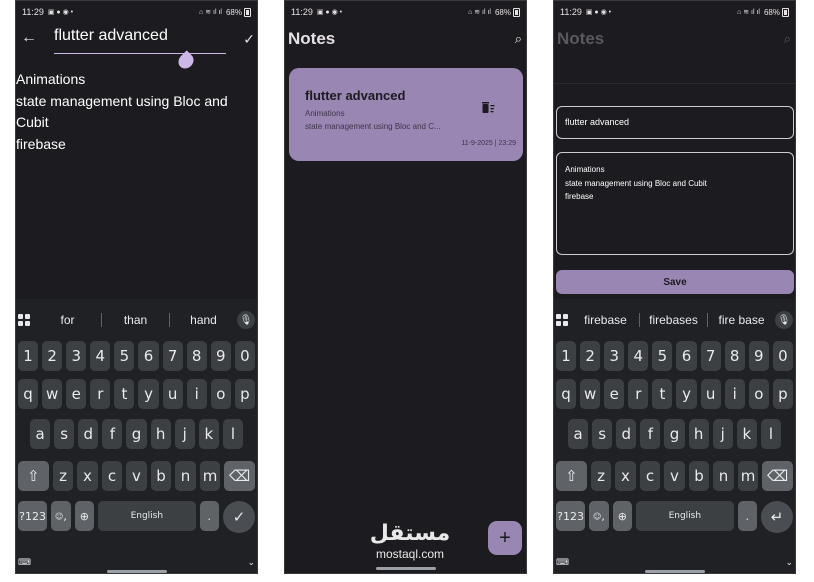  What do you see at coordinates (244, 356) in the screenshot?
I see `key-0: 0` at bounding box center [244, 356].